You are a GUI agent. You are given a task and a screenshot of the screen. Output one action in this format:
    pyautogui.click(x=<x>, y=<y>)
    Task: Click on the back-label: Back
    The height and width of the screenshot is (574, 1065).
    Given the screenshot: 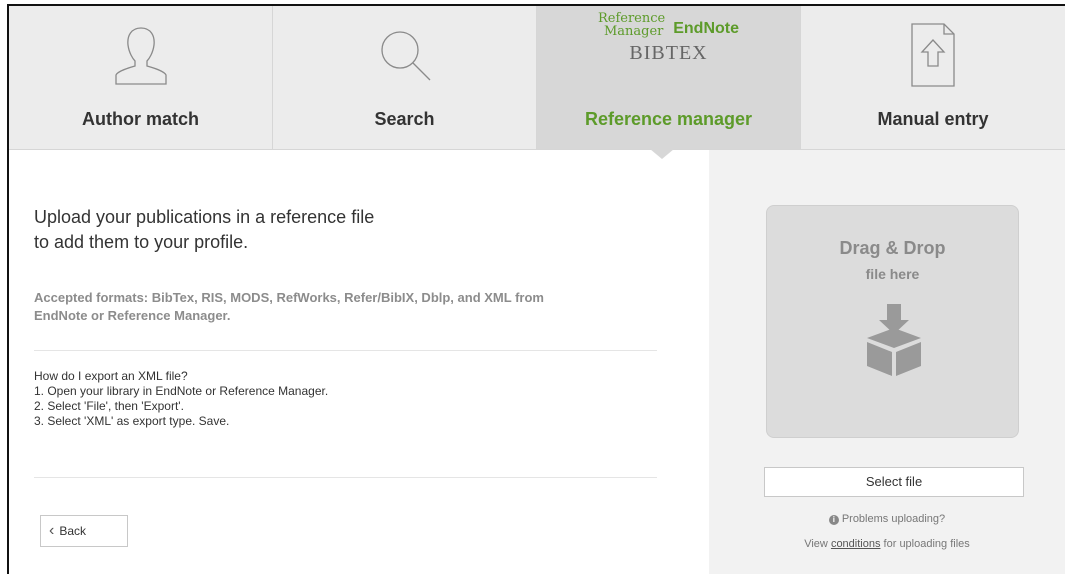 What is the action you would take?
    pyautogui.click(x=73, y=531)
    